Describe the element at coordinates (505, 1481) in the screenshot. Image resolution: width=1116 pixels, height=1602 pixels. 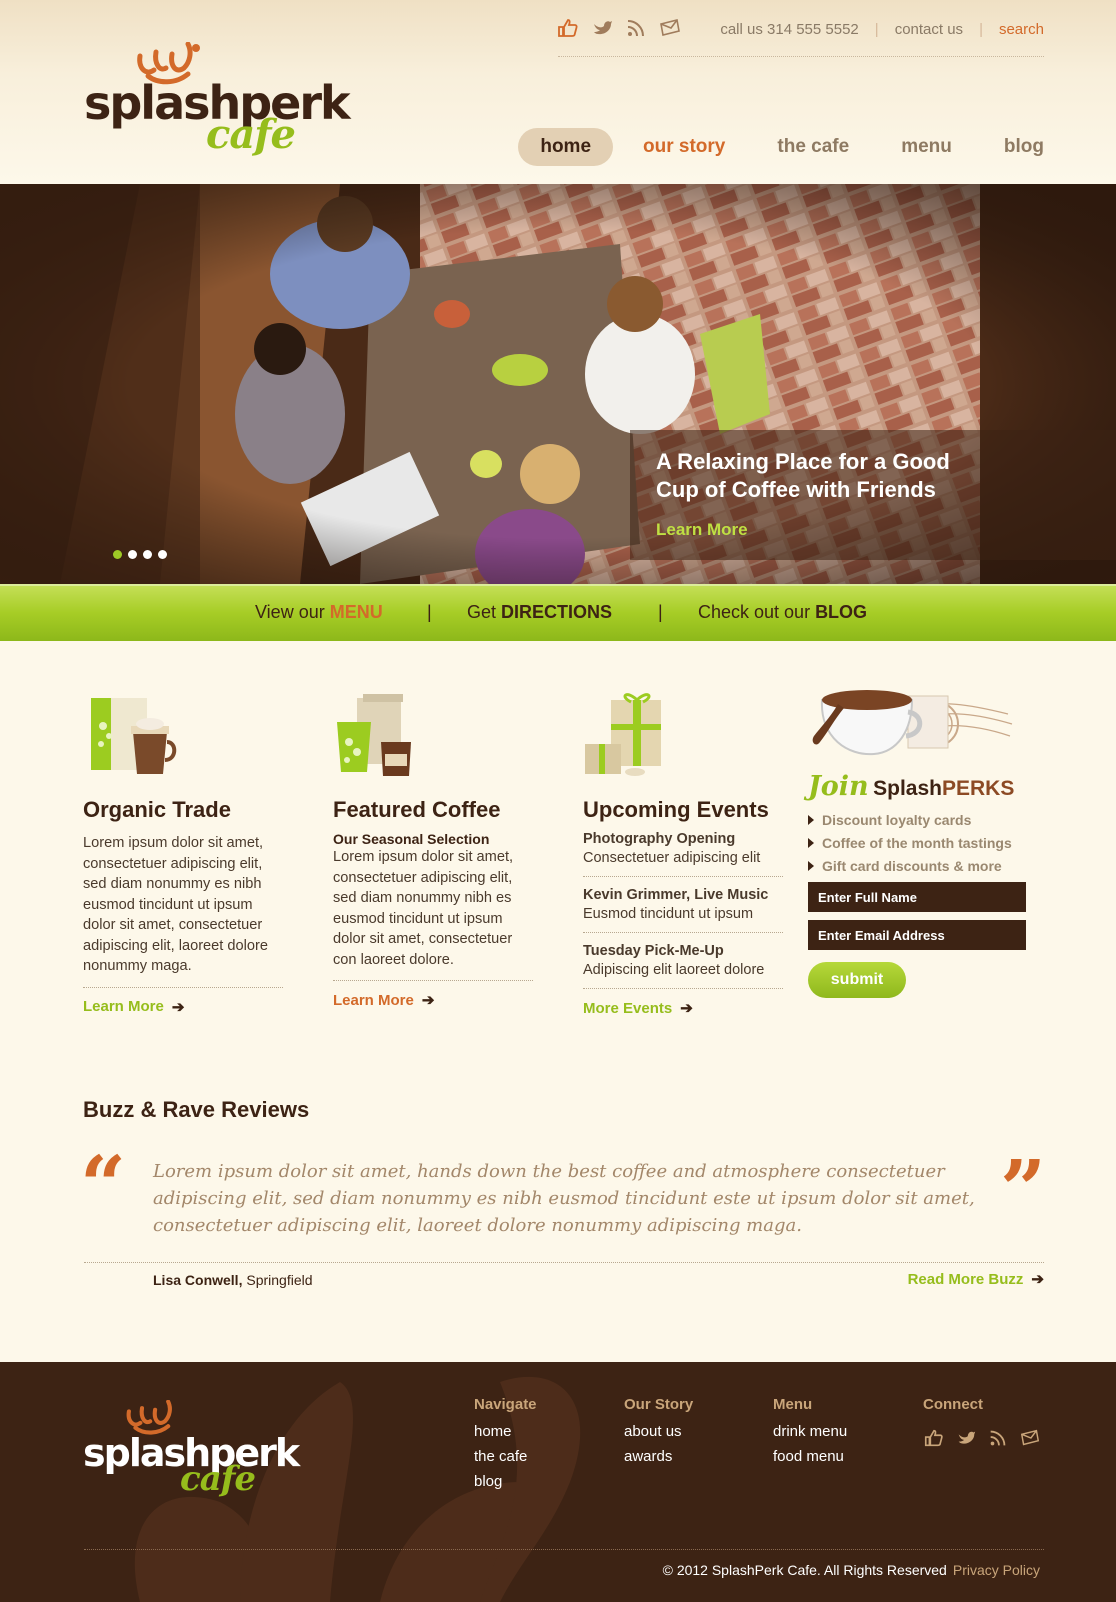
I see `footer-link-blog: blog` at that location.